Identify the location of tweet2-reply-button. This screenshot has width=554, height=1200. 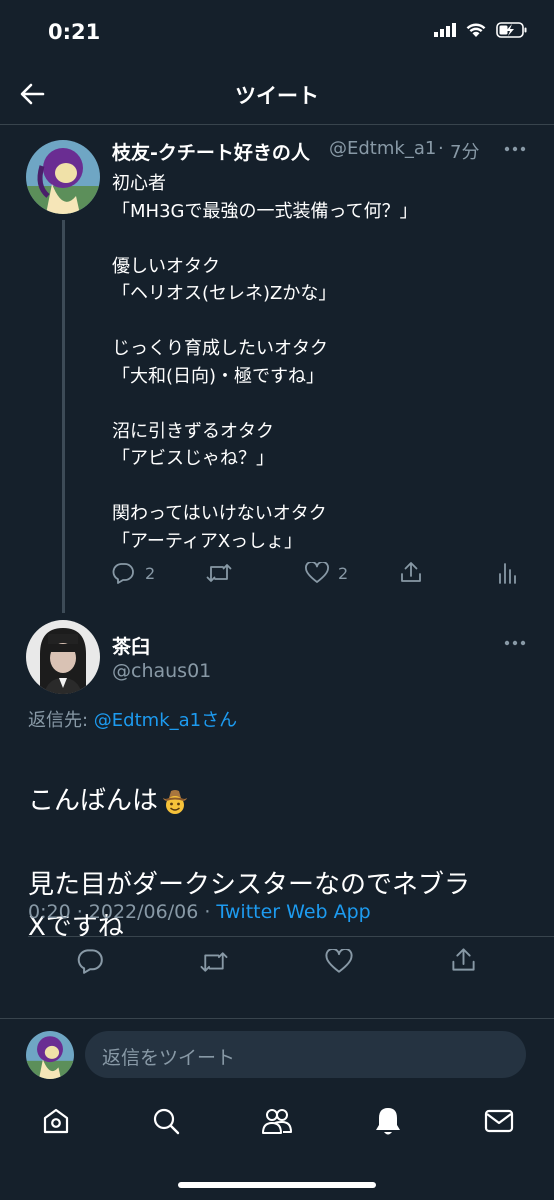
(90, 961).